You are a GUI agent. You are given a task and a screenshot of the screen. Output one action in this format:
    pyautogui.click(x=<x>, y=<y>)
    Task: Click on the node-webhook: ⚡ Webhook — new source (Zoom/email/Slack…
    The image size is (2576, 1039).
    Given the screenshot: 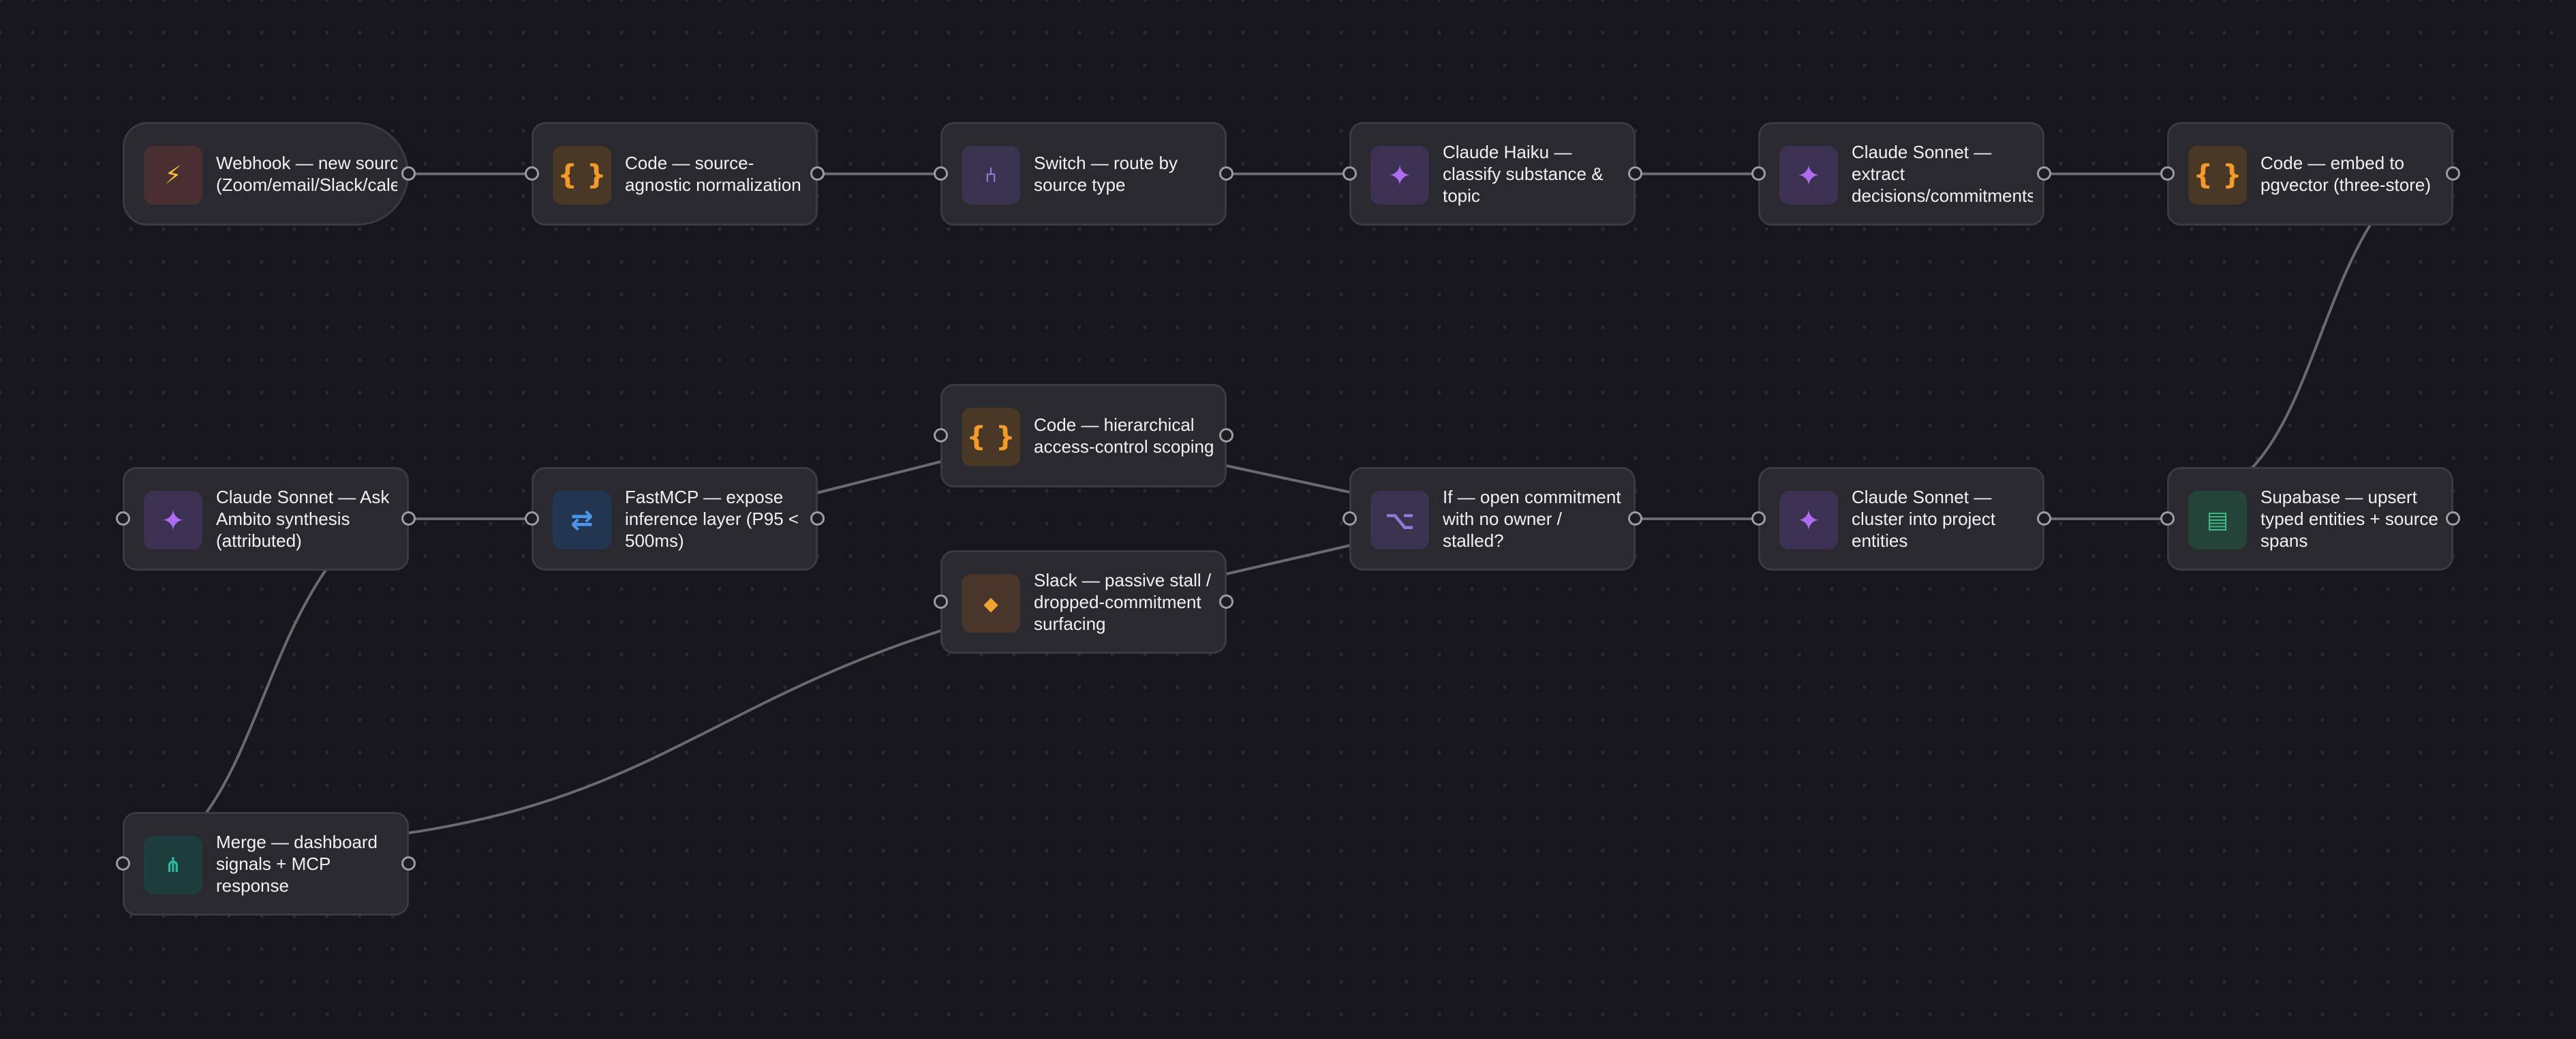 What is the action you would take?
    pyautogui.click(x=269, y=174)
    